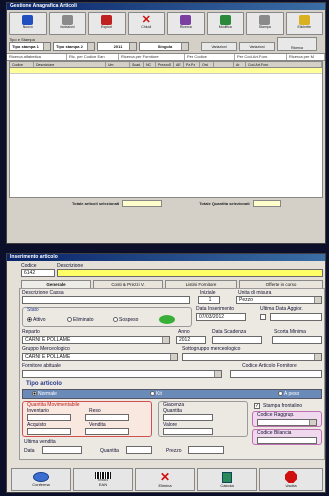  What do you see at coordinates (290, 332) in the screenshot?
I see `scorta-minima-label: Scorta Minima` at bounding box center [290, 332].